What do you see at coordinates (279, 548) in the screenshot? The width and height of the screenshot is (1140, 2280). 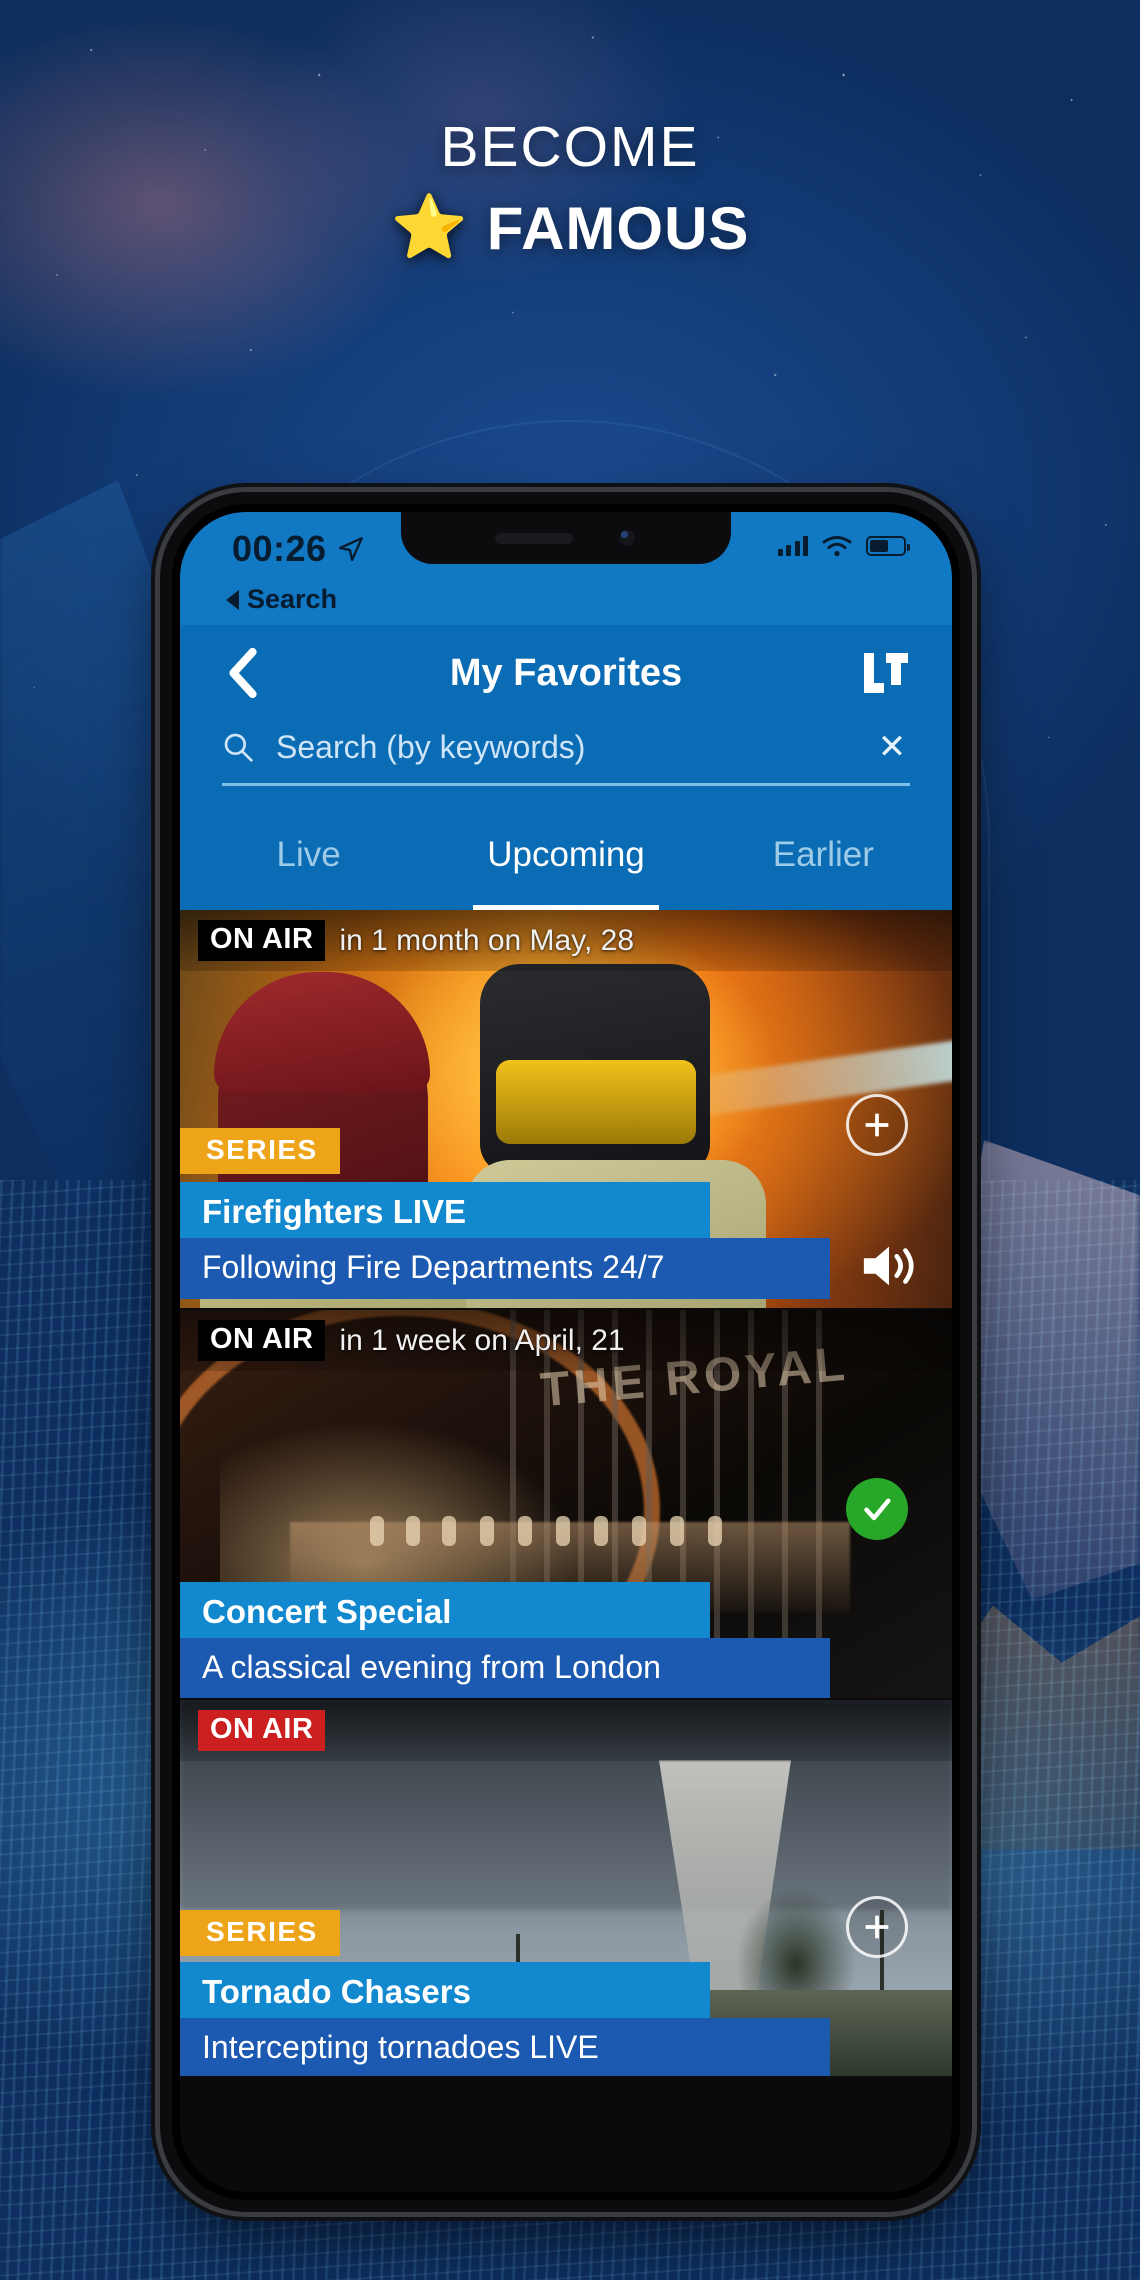 I see `status-clock: 00:26` at bounding box center [279, 548].